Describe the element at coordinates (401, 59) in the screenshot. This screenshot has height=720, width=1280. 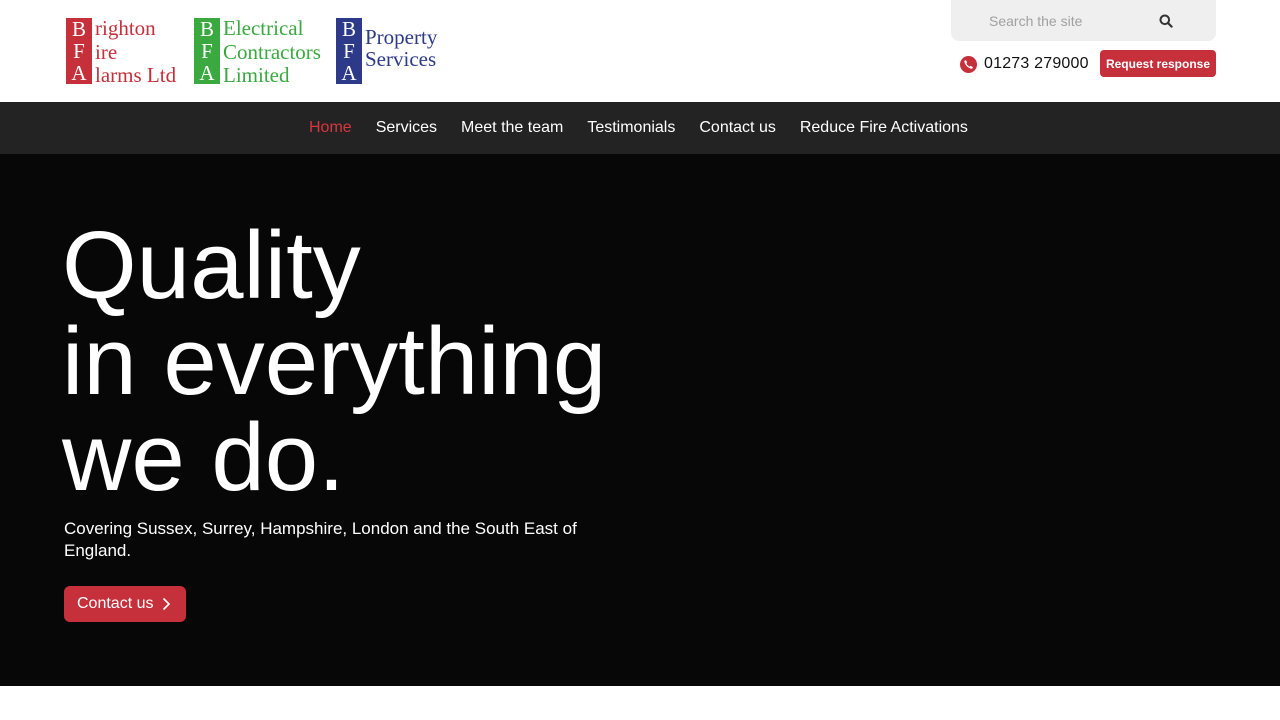
I see `logo-word: Services` at that location.